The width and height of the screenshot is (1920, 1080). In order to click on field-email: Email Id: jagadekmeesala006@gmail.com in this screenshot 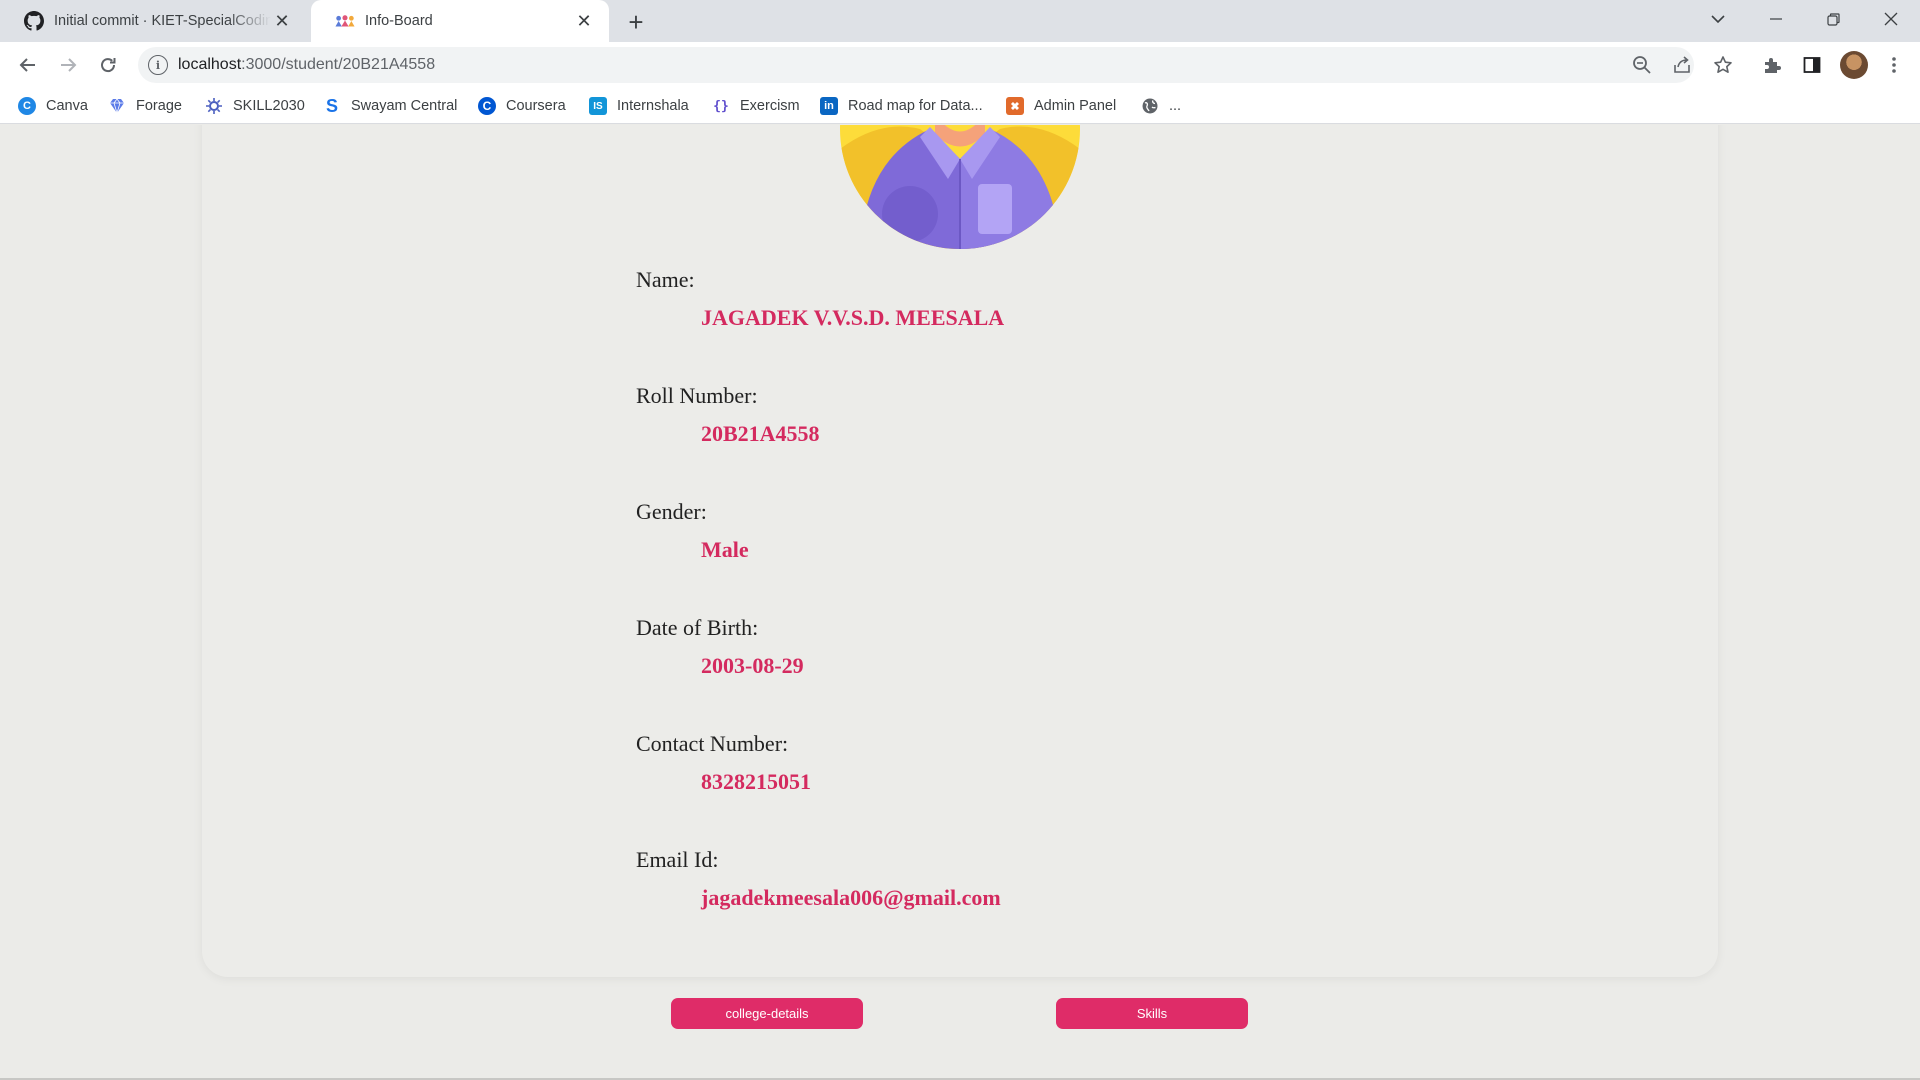, I will do `click(818, 879)`.